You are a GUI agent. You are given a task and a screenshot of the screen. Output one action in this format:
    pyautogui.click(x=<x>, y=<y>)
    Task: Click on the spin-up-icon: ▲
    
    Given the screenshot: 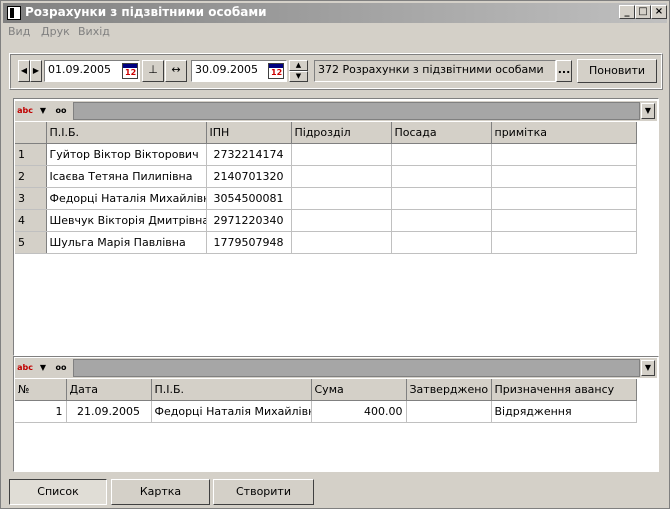 What is the action you would take?
    pyautogui.click(x=298, y=65)
    